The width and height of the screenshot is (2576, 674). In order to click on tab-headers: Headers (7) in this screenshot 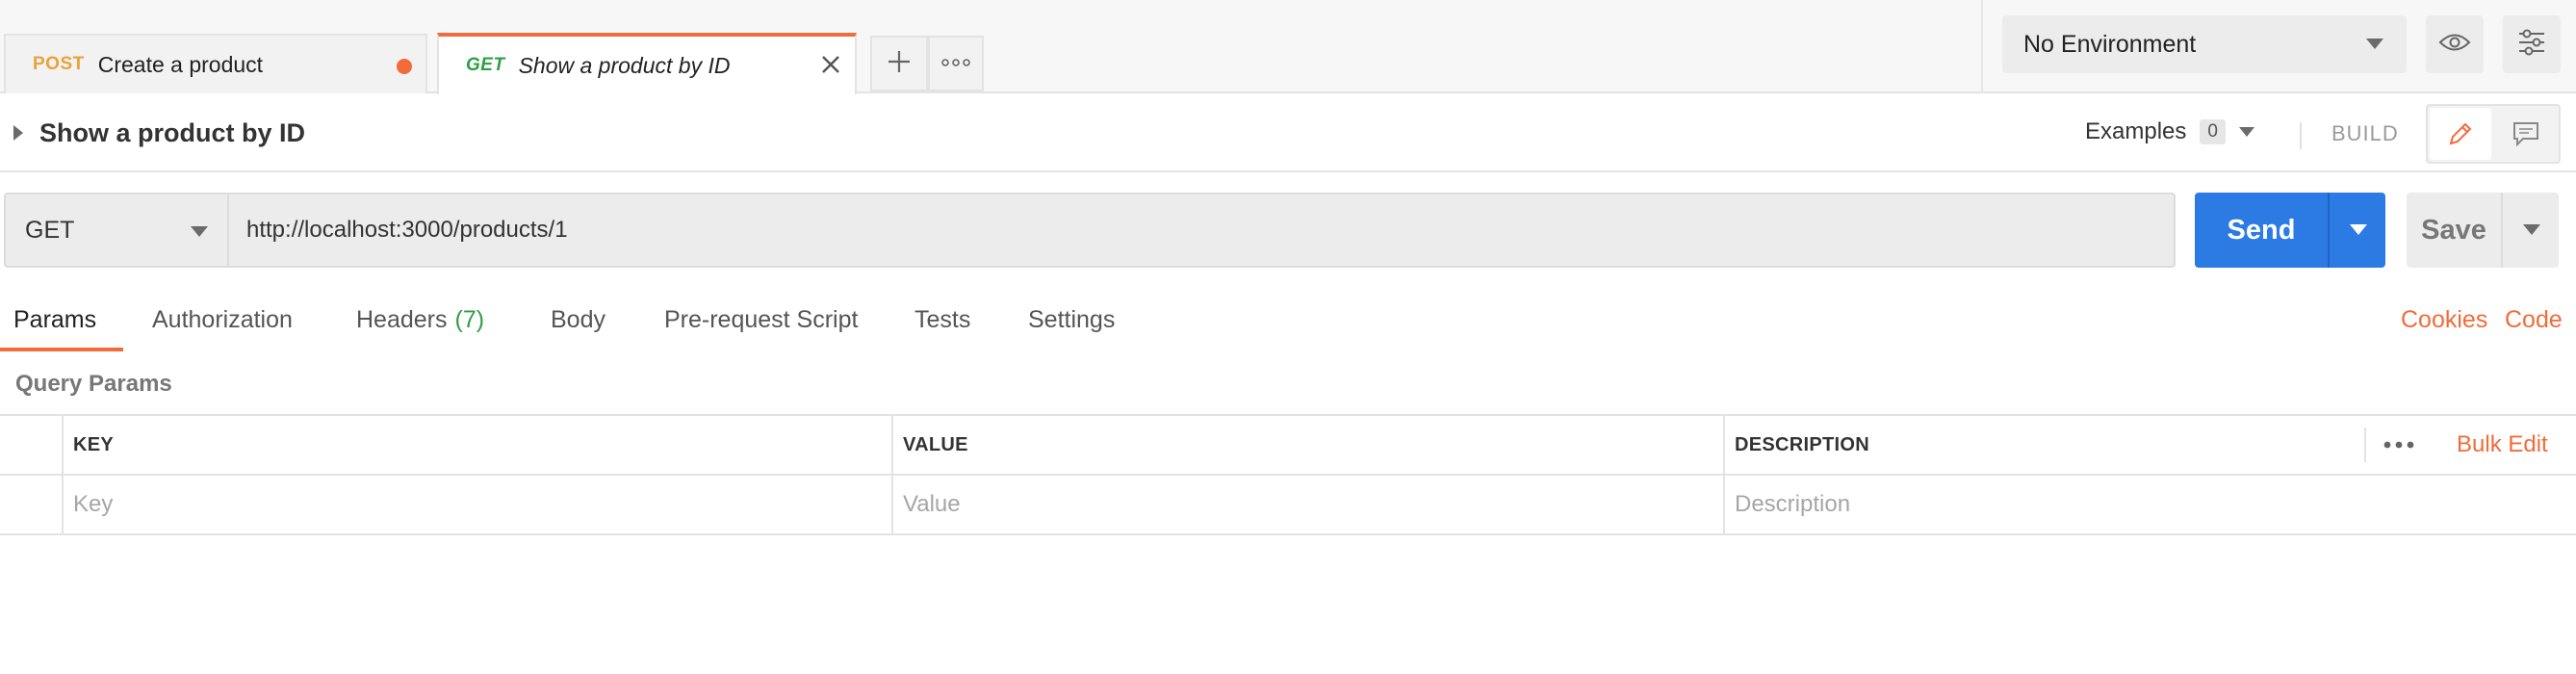, I will do `click(420, 320)`.